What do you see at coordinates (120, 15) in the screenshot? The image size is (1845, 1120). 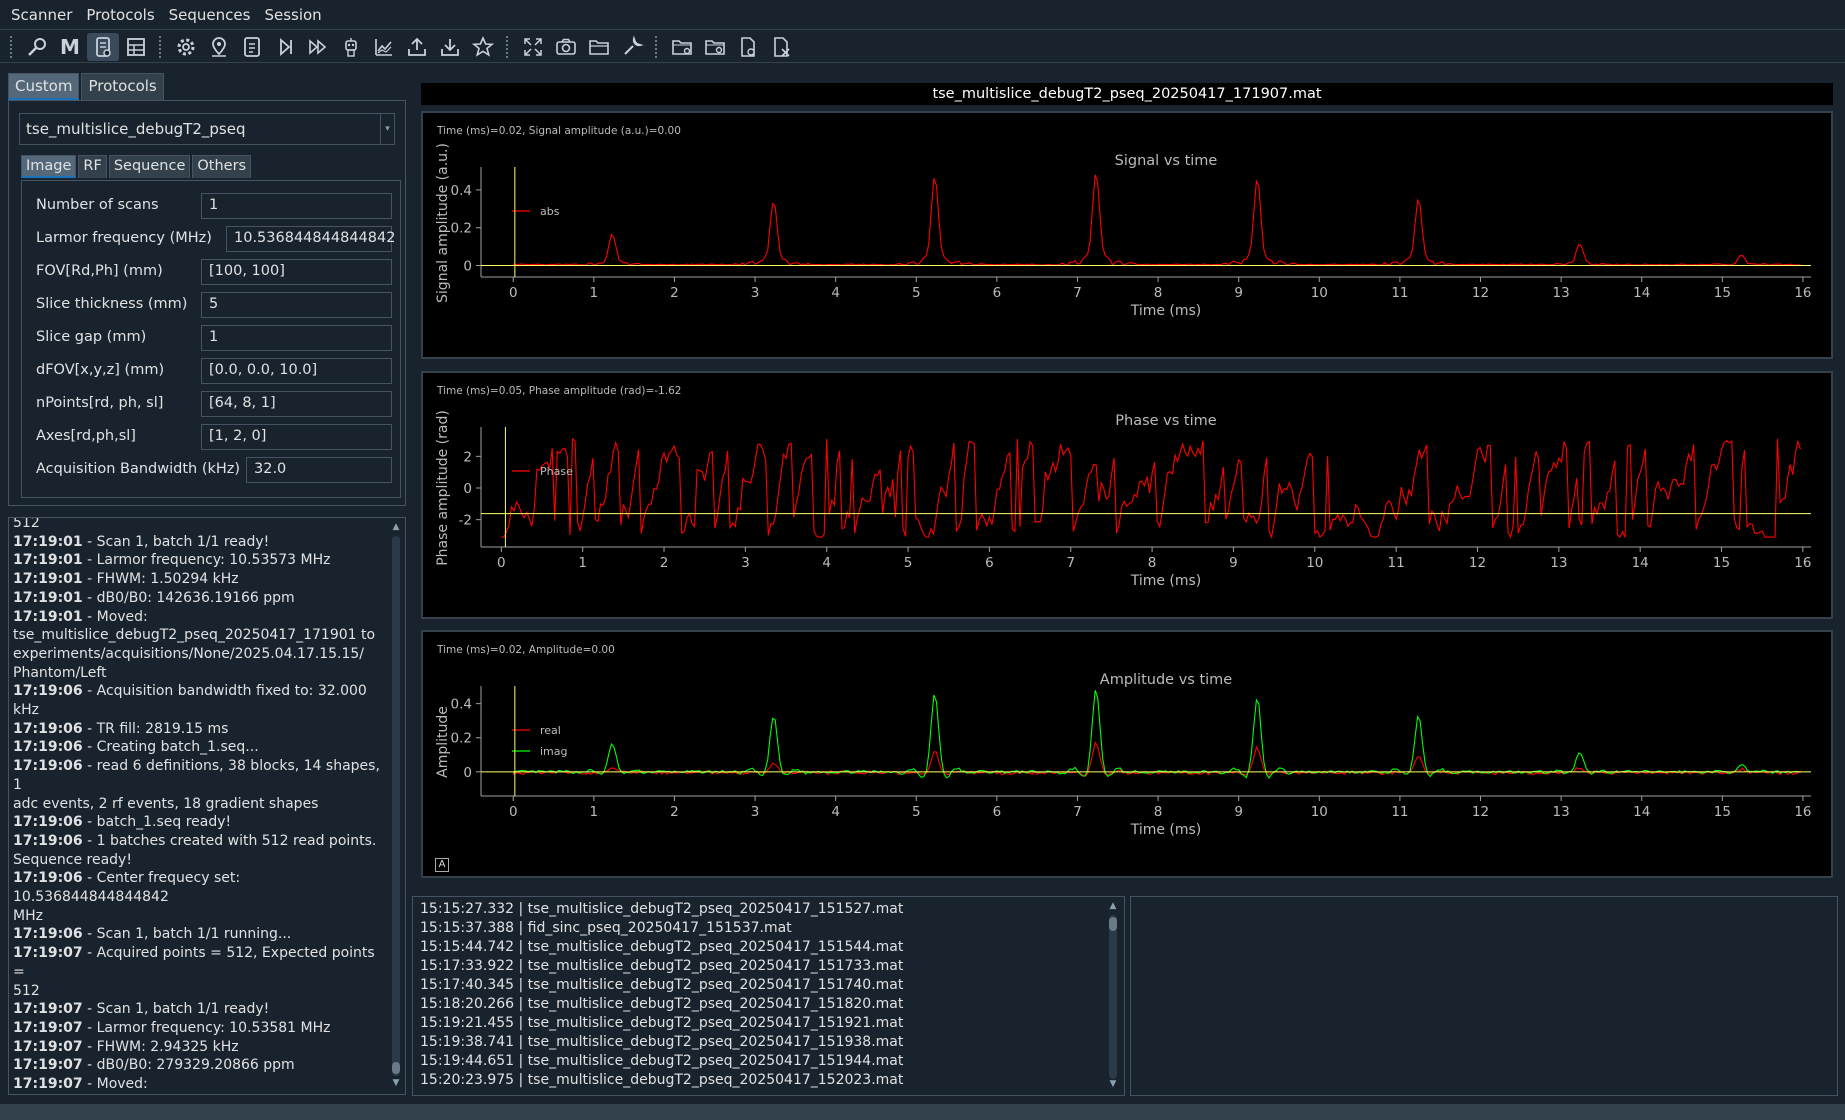 I see `menu-protocols: Protocols` at bounding box center [120, 15].